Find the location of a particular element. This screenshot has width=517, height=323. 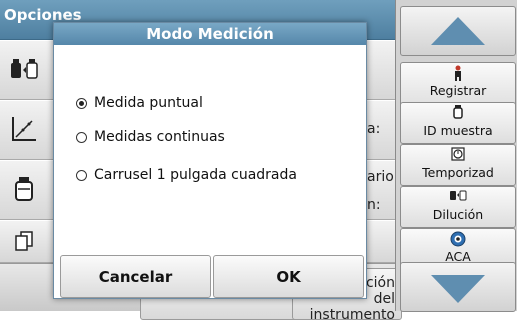

sample-id-label: ID muestra is located at coordinates (458, 130).